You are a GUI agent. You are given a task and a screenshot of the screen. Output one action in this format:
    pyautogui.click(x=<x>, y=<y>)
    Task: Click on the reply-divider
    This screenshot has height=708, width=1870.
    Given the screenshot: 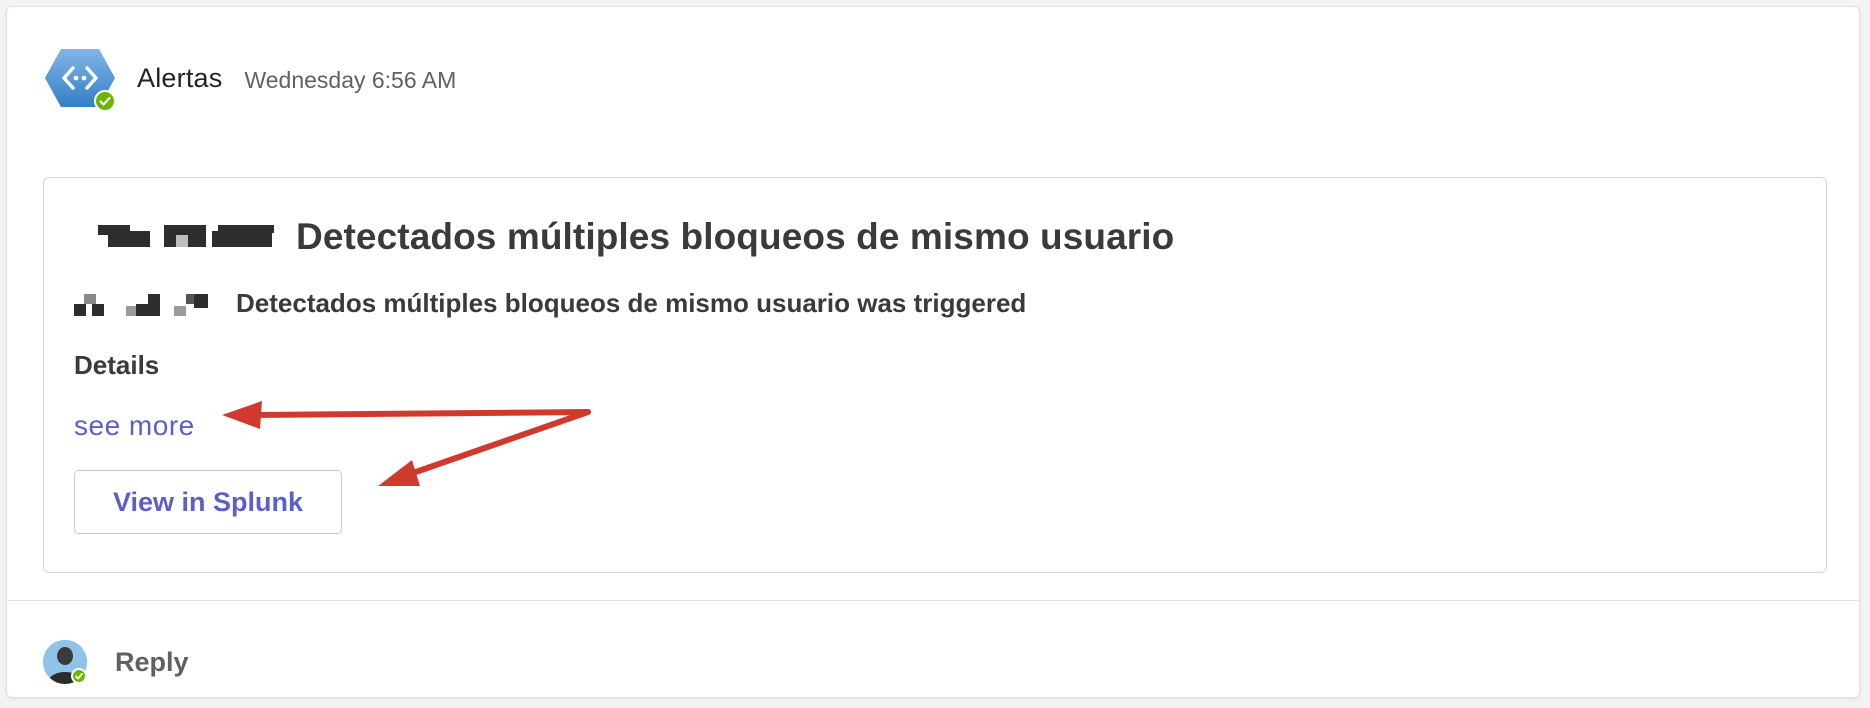 What is the action you would take?
    pyautogui.click(x=933, y=600)
    